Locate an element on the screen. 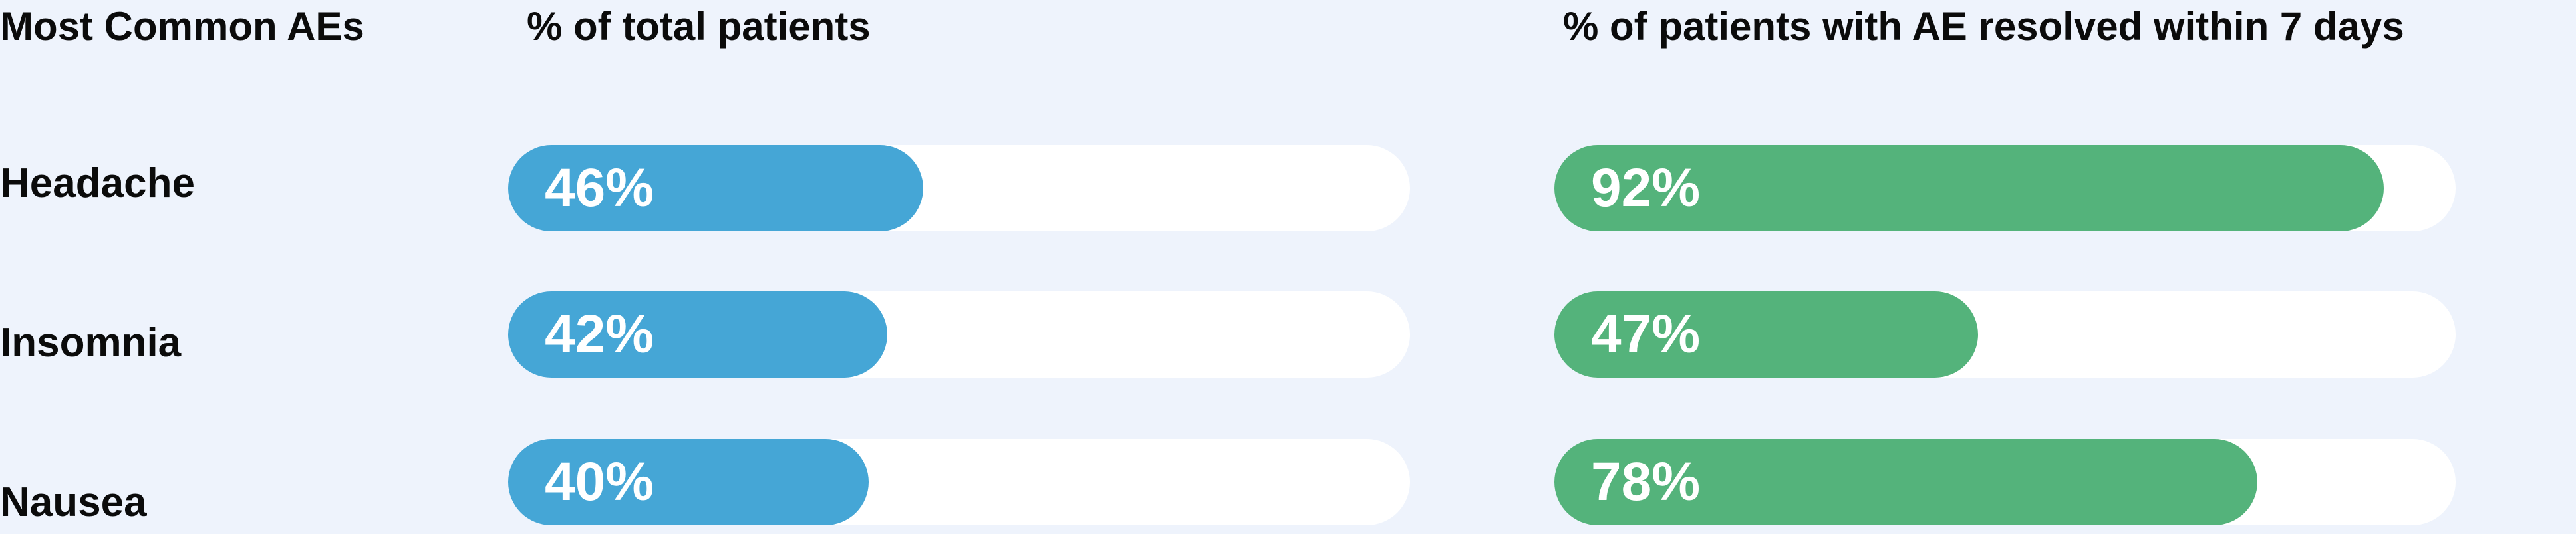 The width and height of the screenshot is (2576, 534). bar-headache-series-1: 92% is located at coordinates (1969, 188).